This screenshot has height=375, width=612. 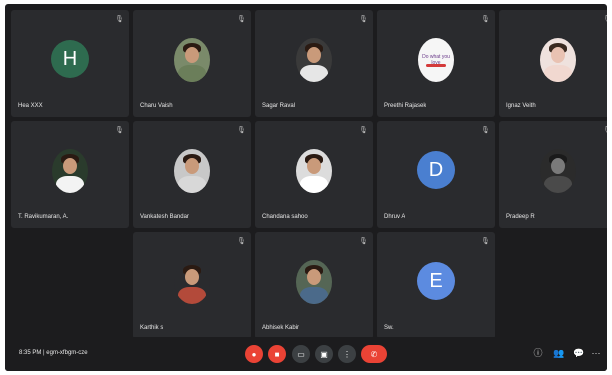 I want to click on people-icon: 👥, so click(x=558, y=353).